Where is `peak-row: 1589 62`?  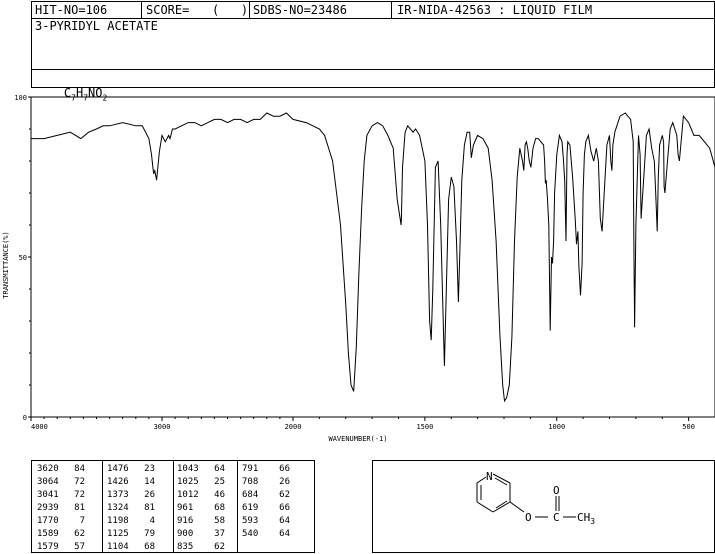
peak-row: 1589 62 is located at coordinates (61, 534).